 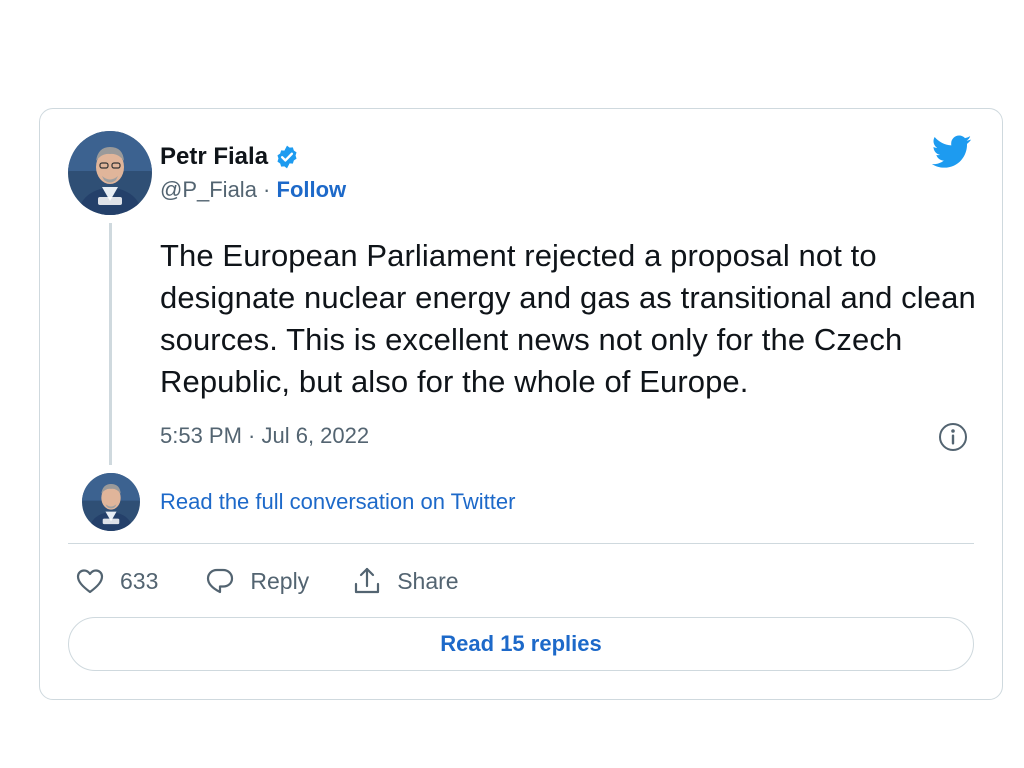 What do you see at coordinates (428, 580) in the screenshot?
I see `share-label: Share` at bounding box center [428, 580].